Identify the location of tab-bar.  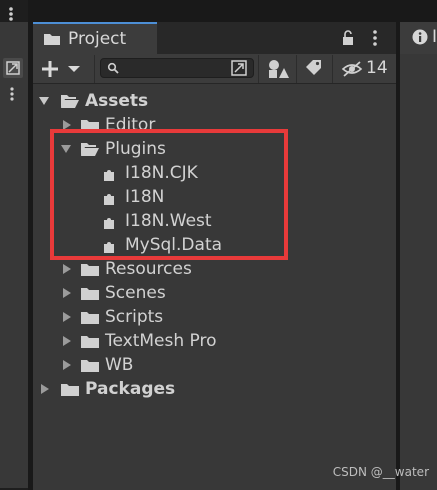
(276, 38).